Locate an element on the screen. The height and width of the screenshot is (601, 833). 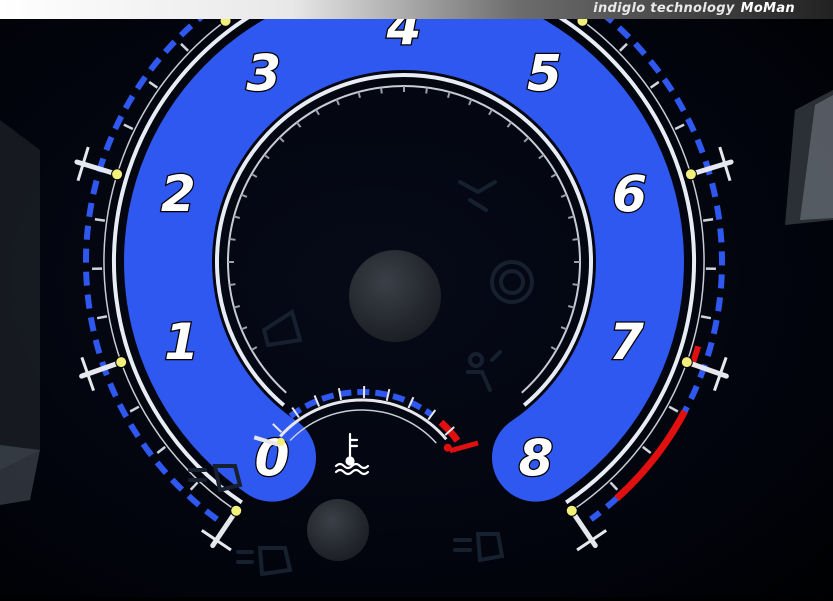
numeral-1: 1 is located at coordinates (181, 342).